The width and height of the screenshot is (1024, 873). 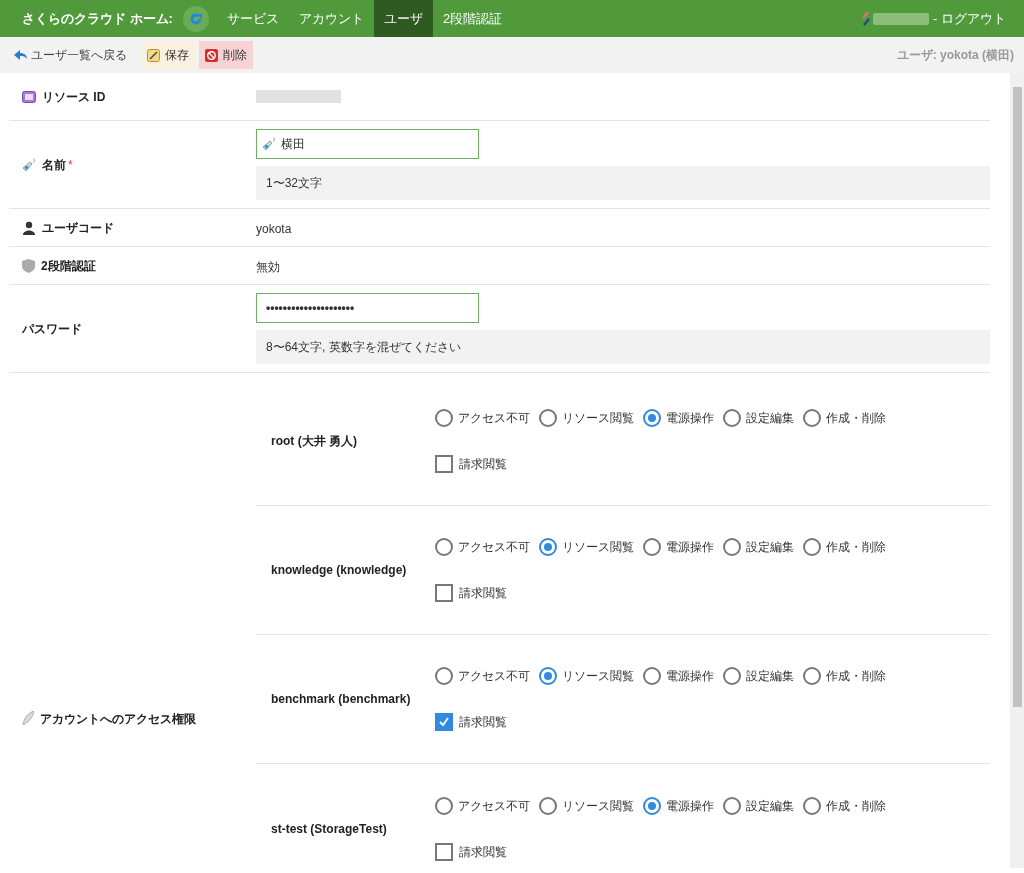 What do you see at coordinates (226, 55) in the screenshot?
I see `delete-button: 削除` at bounding box center [226, 55].